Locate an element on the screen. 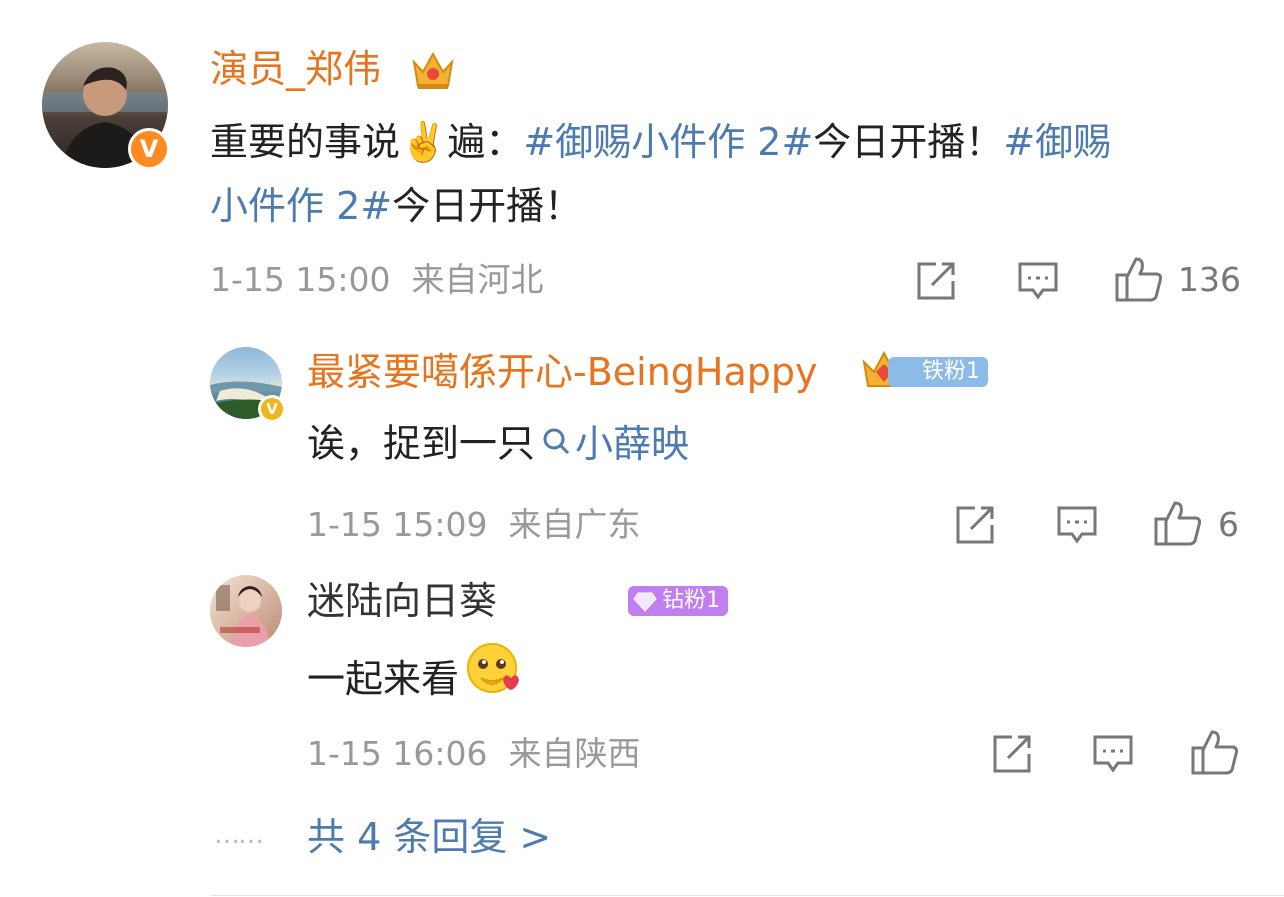  post-meta: 1-15 15:00 来自河北 is located at coordinates (376, 280).